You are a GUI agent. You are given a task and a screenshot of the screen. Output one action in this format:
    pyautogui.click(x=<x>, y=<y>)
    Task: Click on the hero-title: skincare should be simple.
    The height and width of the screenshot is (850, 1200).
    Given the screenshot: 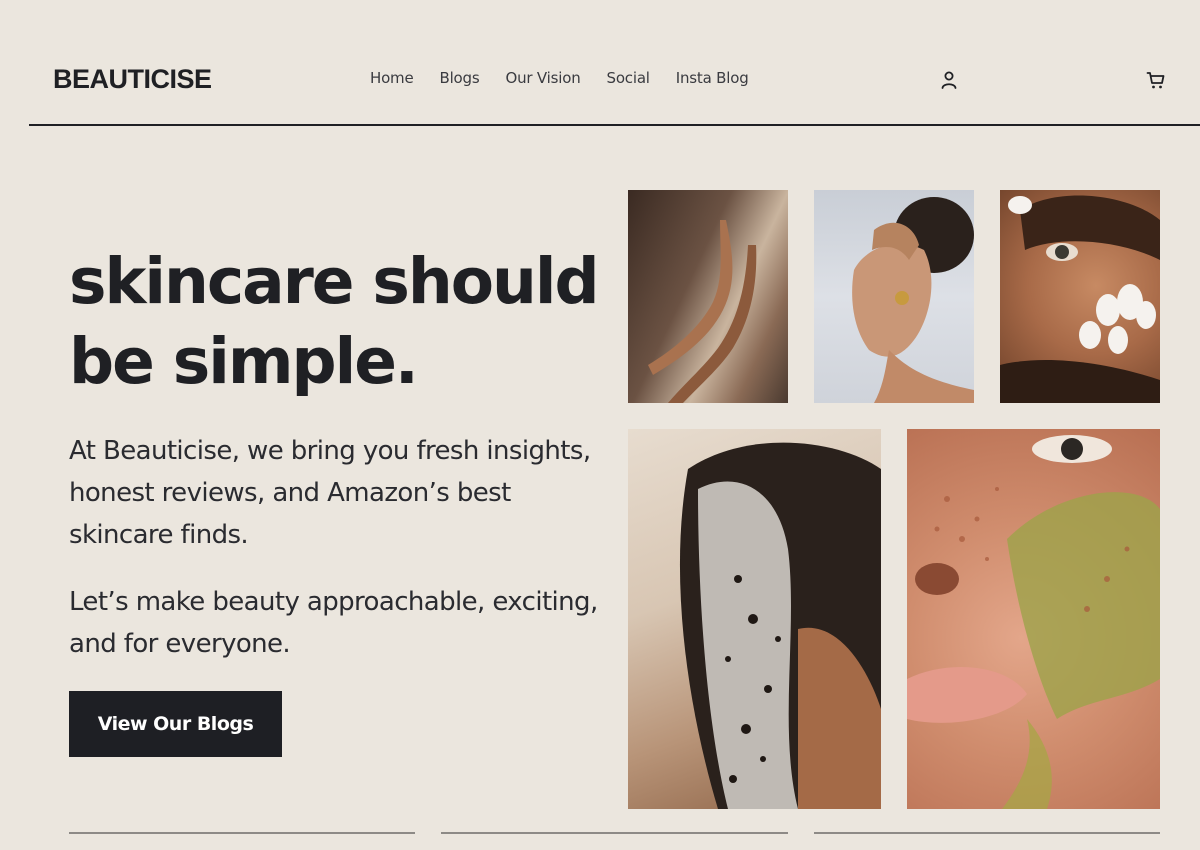 What is the action you would take?
    pyautogui.click(x=339, y=322)
    